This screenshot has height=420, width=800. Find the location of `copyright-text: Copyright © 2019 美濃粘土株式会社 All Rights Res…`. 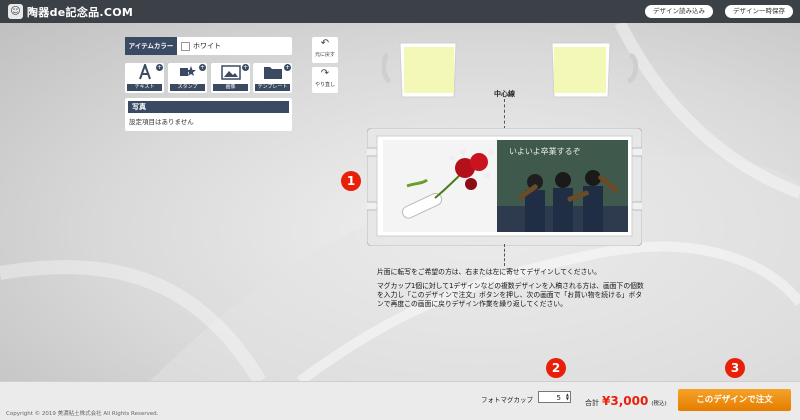

copyright-text: Copyright © 2019 美濃粘土株式会社 All Rights Res… is located at coordinates (82, 414).